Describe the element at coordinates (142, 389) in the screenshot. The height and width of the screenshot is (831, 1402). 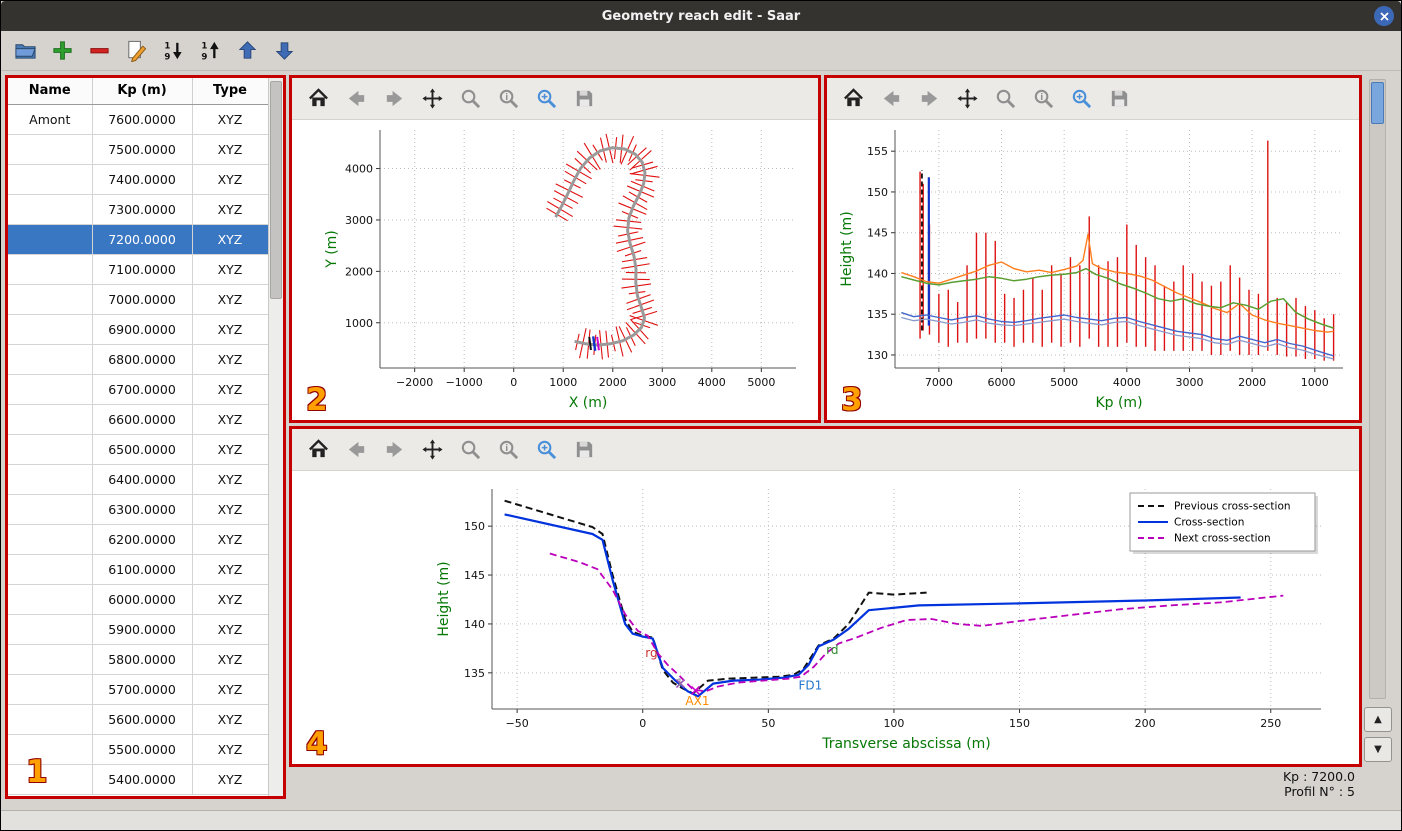
I see `kp-cell: 6700.0000` at that location.